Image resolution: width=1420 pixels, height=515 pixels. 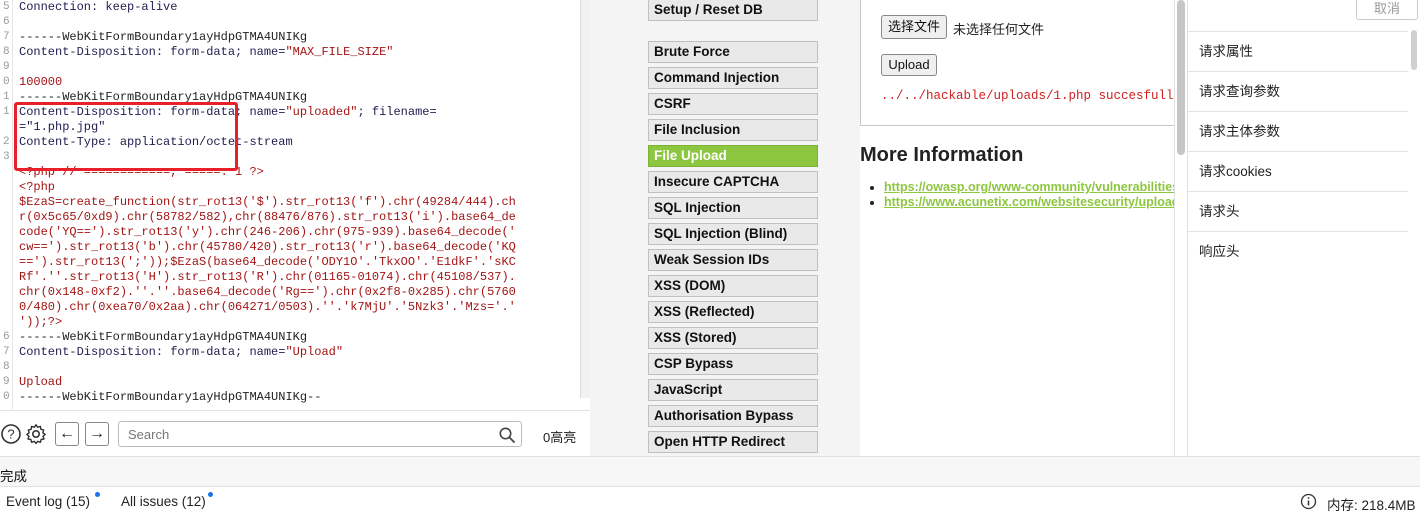 I want to click on menu-item-xss-stored: XSS (Stored), so click(x=733, y=338).